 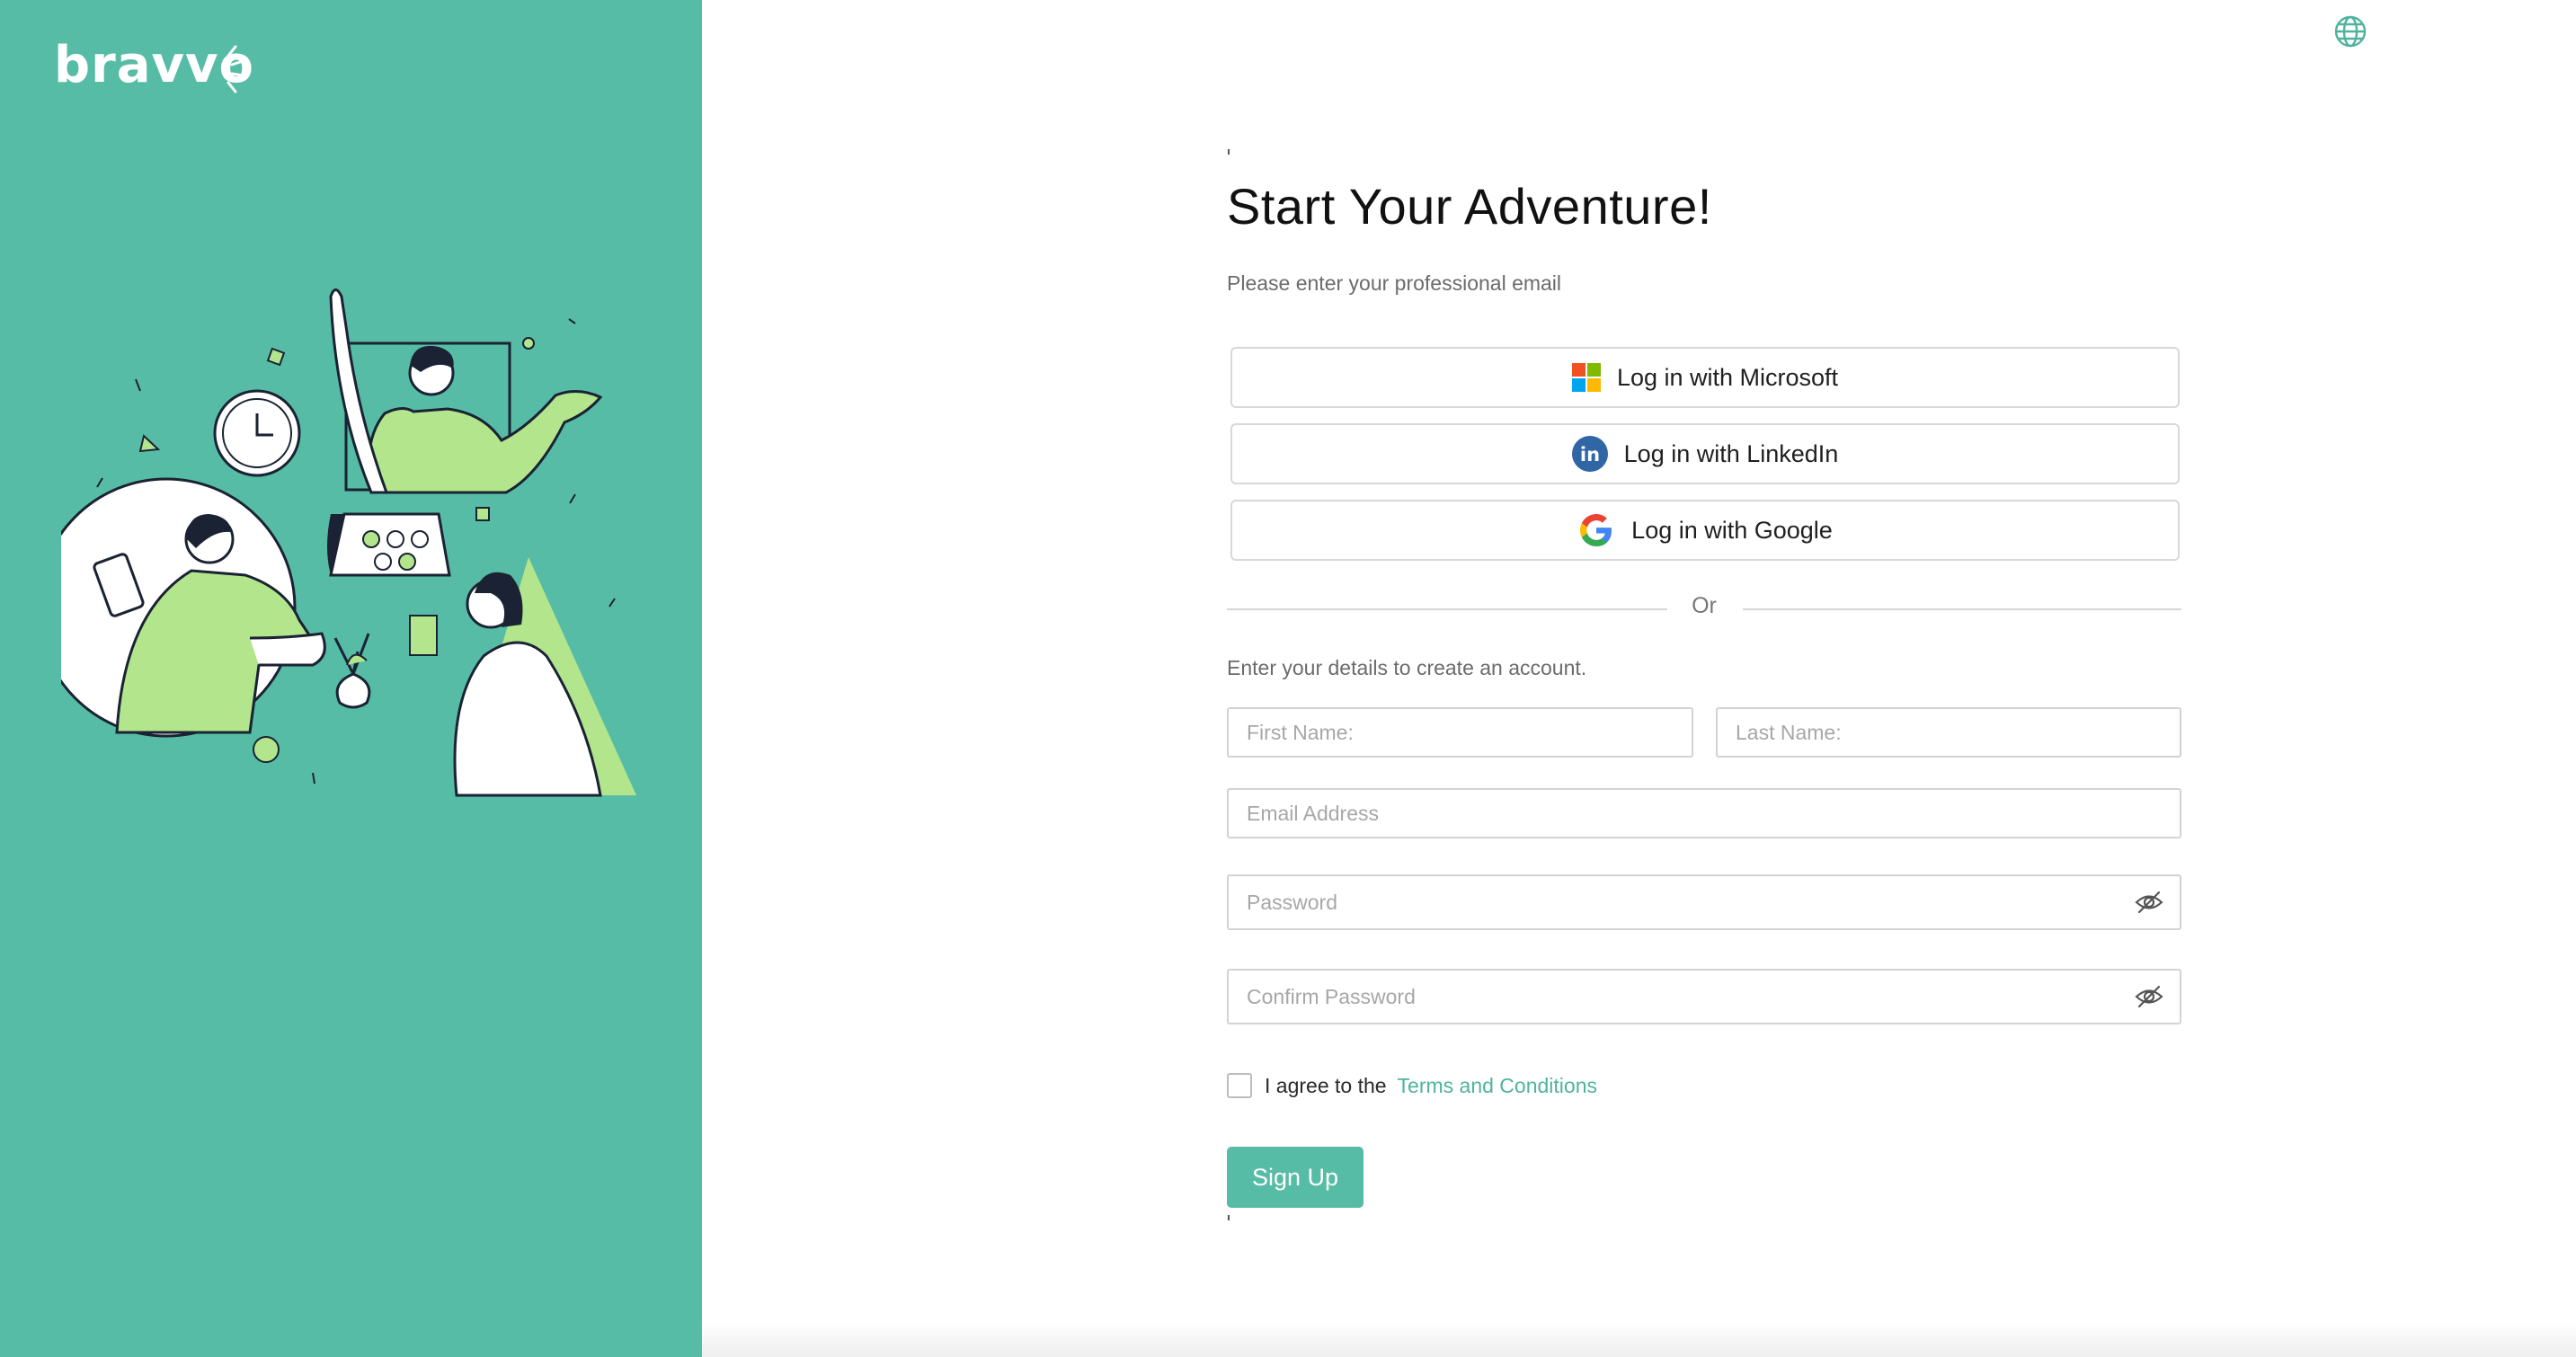 What do you see at coordinates (1639, 1339) in the screenshot?
I see `bottom-shadow` at bounding box center [1639, 1339].